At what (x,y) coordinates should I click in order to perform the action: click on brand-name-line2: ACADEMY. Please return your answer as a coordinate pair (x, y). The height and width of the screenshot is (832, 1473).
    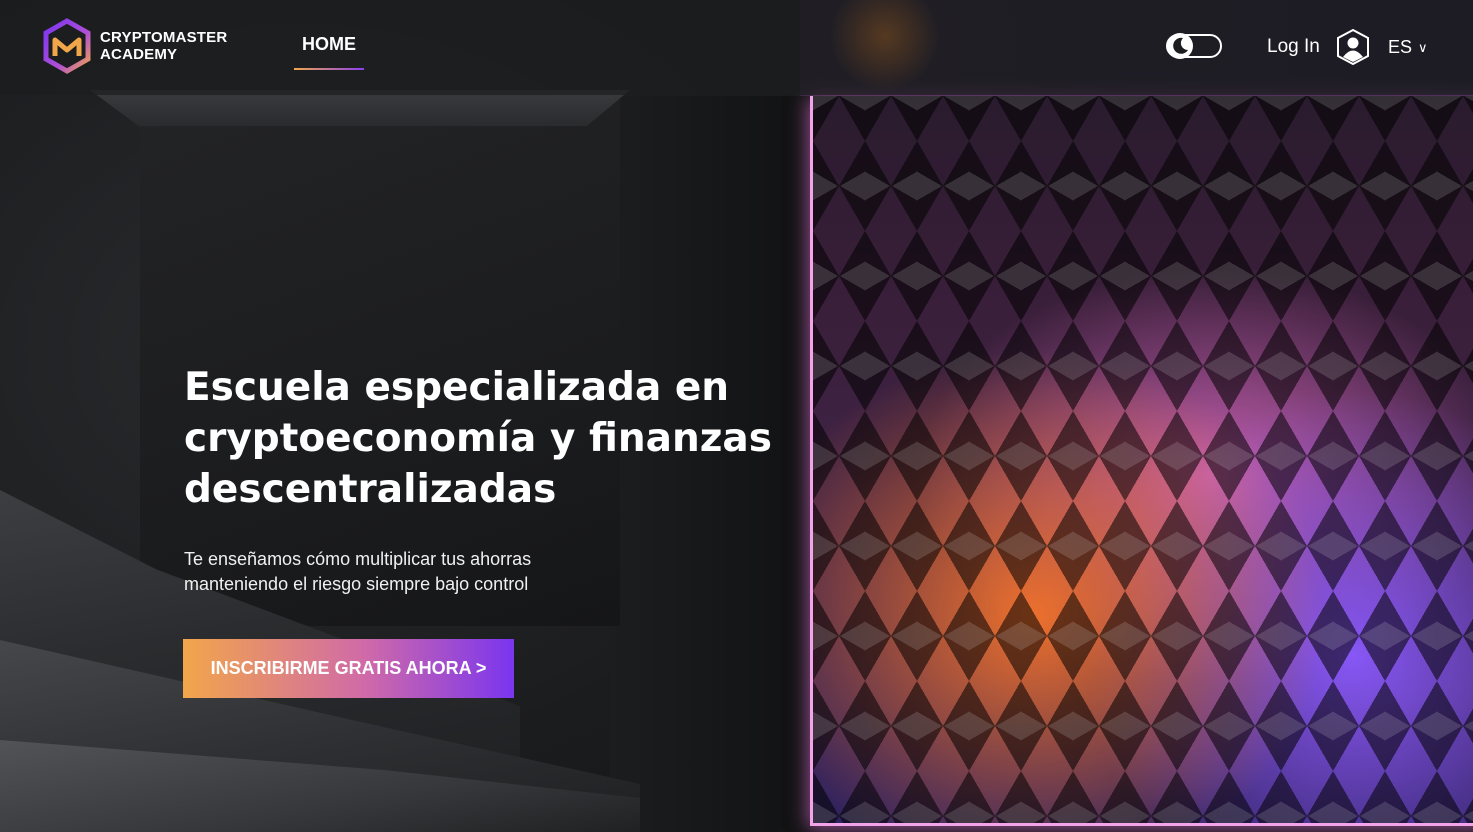
    Looking at the image, I should click on (139, 54).